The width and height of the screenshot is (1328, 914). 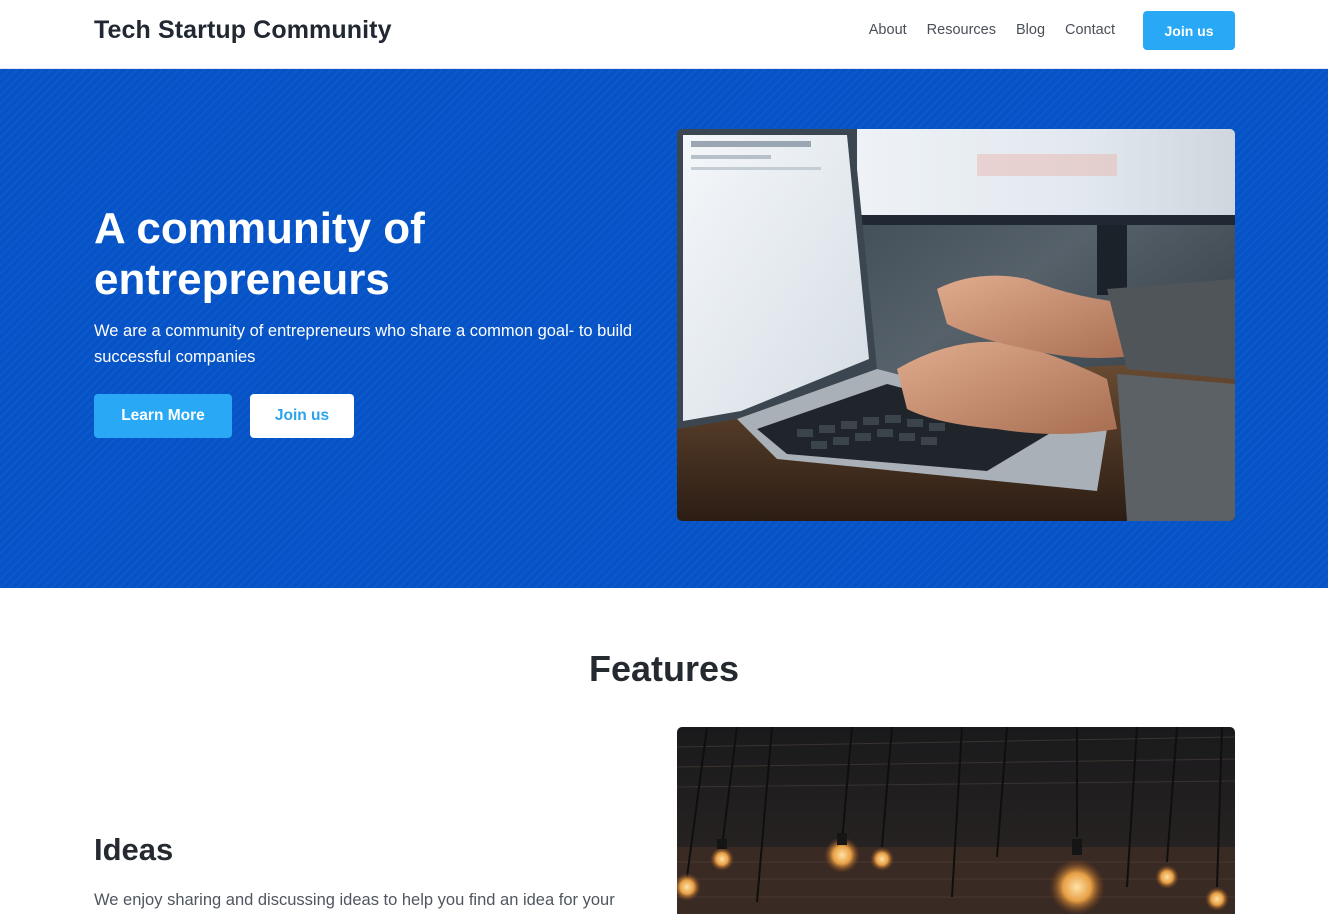 I want to click on nav-link-blog: Blog, so click(x=1030, y=30).